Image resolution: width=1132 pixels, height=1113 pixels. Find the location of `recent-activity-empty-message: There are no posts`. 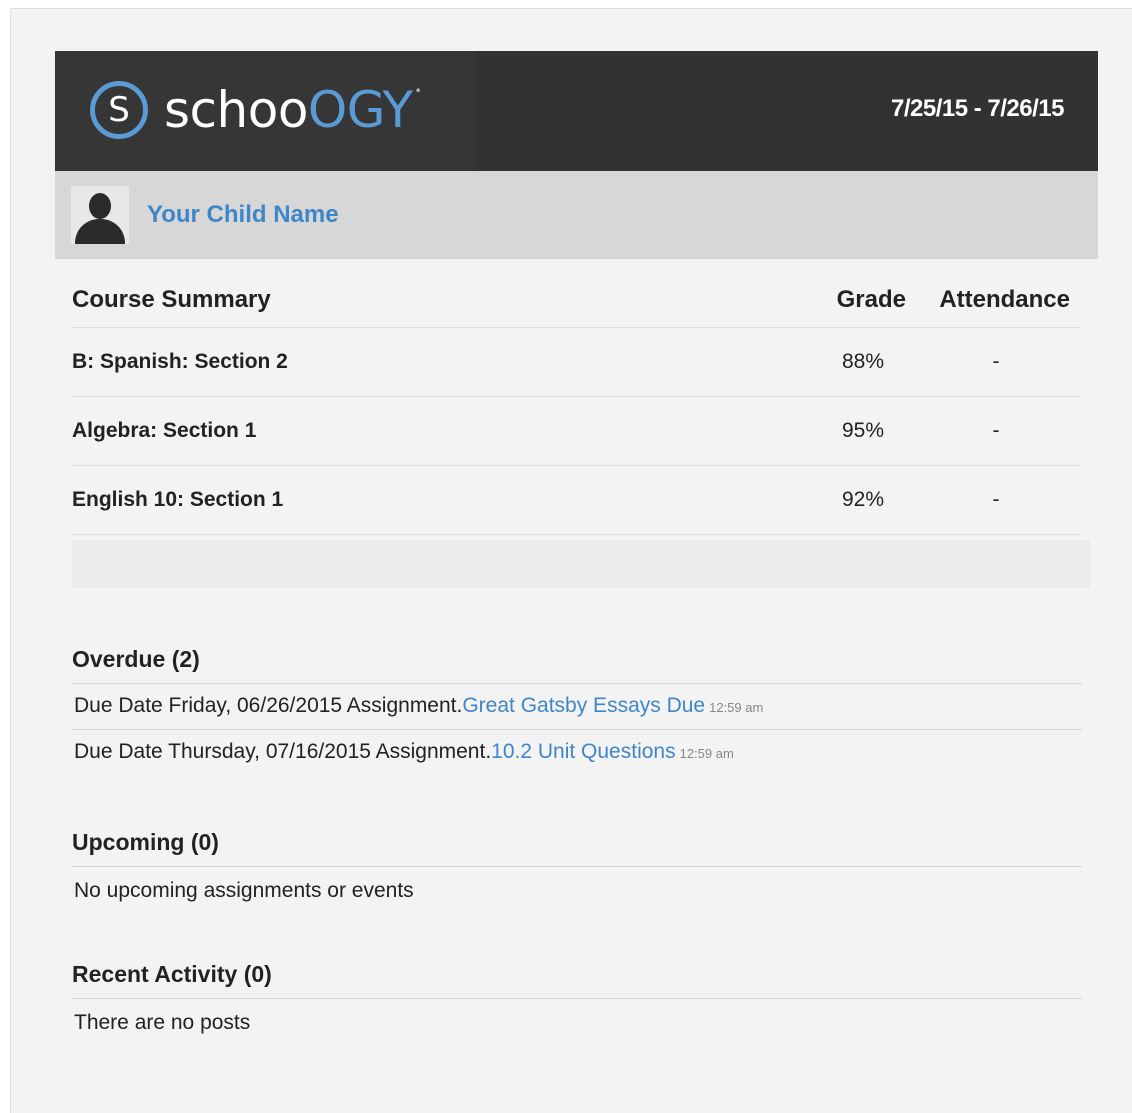

recent-activity-empty-message: There are no posts is located at coordinates (162, 1022).